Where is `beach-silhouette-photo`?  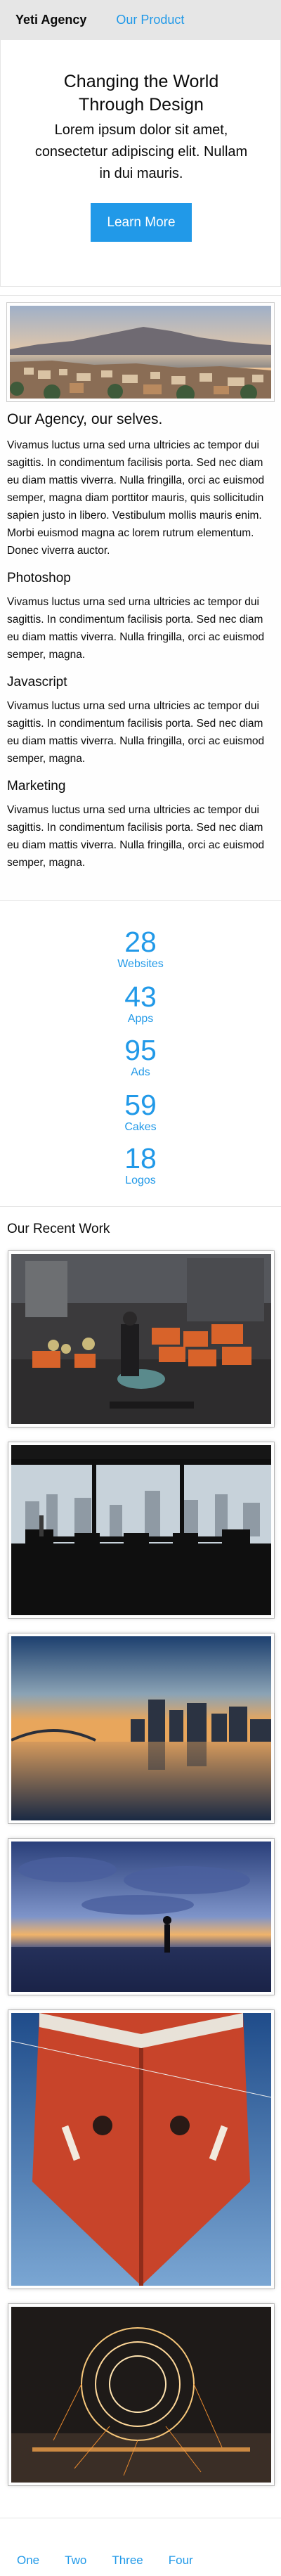
beach-silhouette-photo is located at coordinates (141, 1917).